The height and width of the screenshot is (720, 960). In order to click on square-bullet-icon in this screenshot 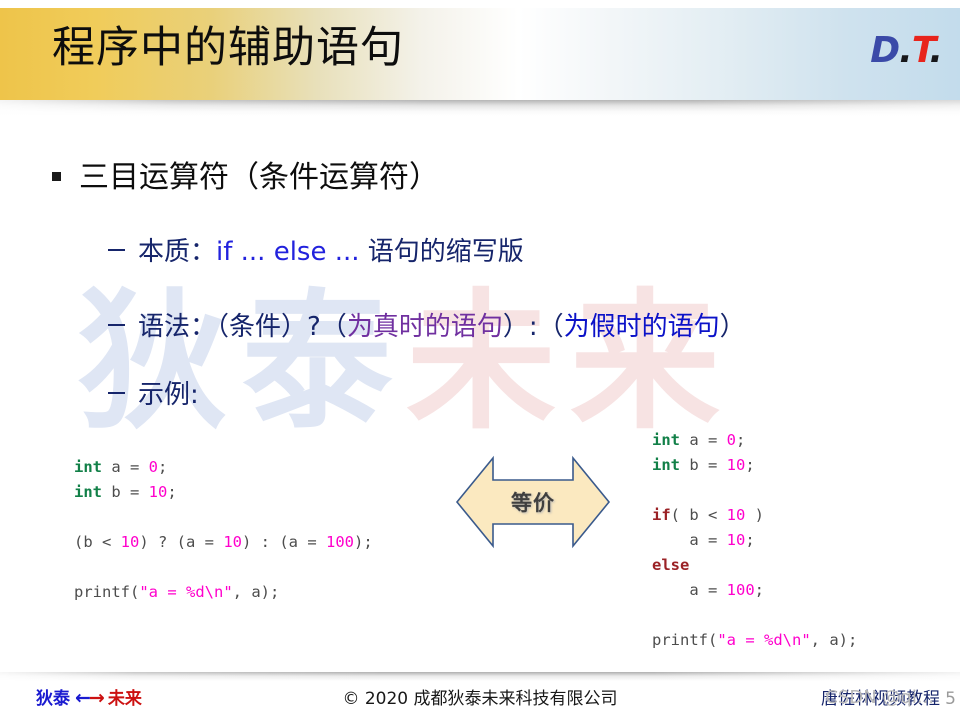, I will do `click(56, 176)`.